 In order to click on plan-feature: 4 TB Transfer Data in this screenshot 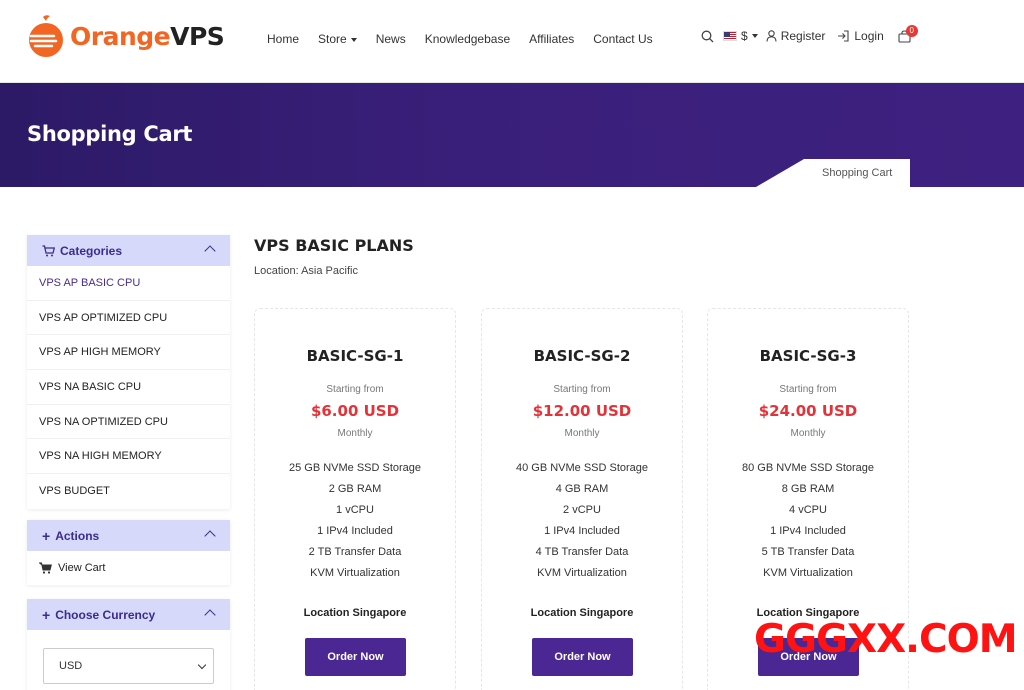, I will do `click(582, 552)`.